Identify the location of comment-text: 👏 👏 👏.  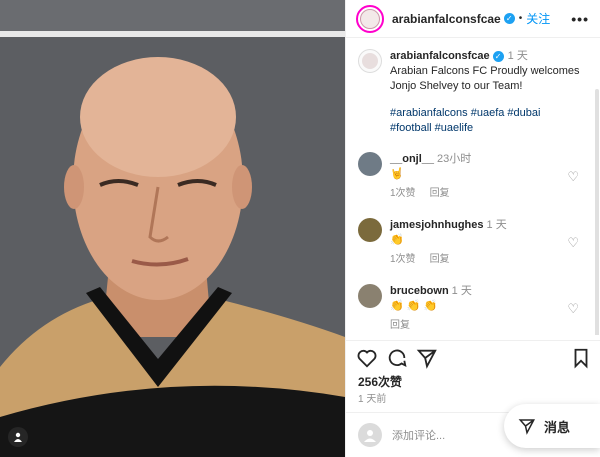
(414, 306).